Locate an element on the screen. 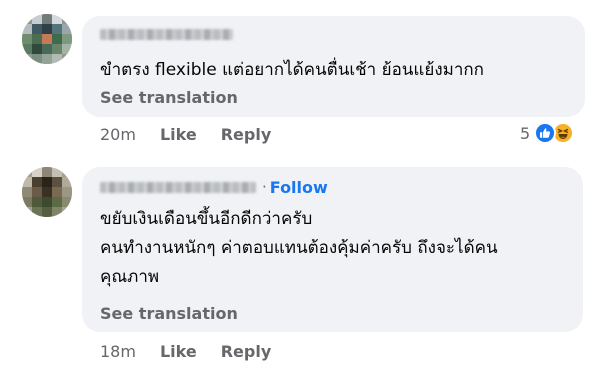  author-name-row is located at coordinates (166, 34).